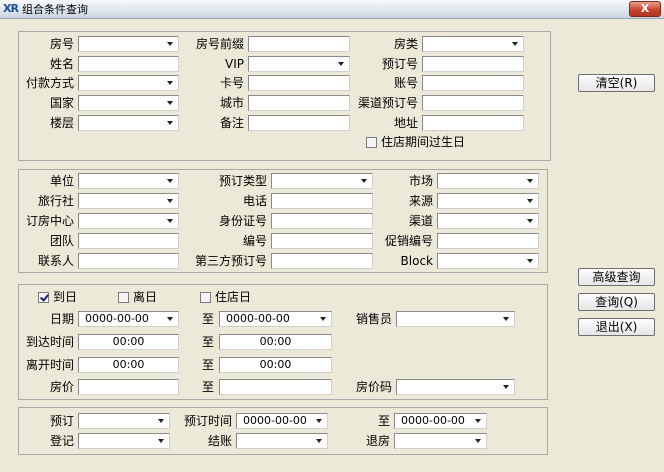 The width and height of the screenshot is (664, 472). Describe the element at coordinates (234, 64) in the screenshot. I see `label-vip: VIP` at that location.